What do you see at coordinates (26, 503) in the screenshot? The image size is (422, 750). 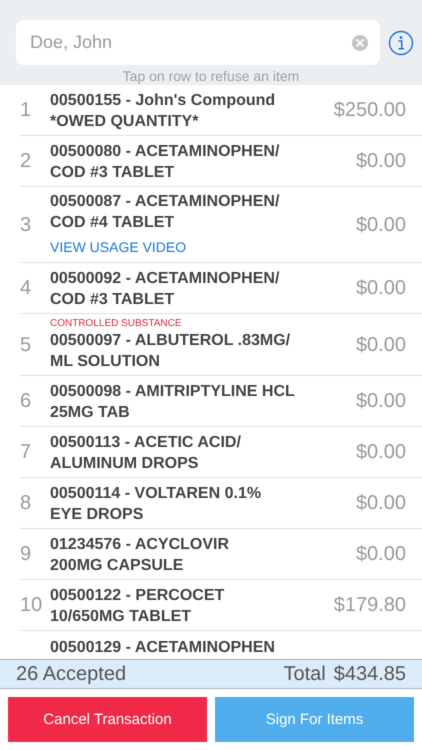 I see `row-number: 8` at bounding box center [26, 503].